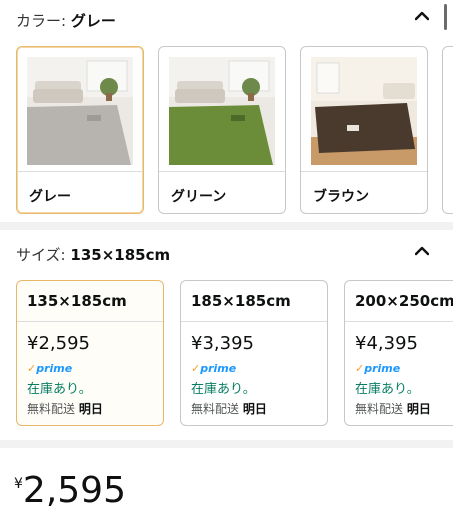 Image resolution: width=453 pixels, height=512 pixels. Describe the element at coordinates (241, 301) in the screenshot. I see `size-option-label: 185×185cm` at that location.